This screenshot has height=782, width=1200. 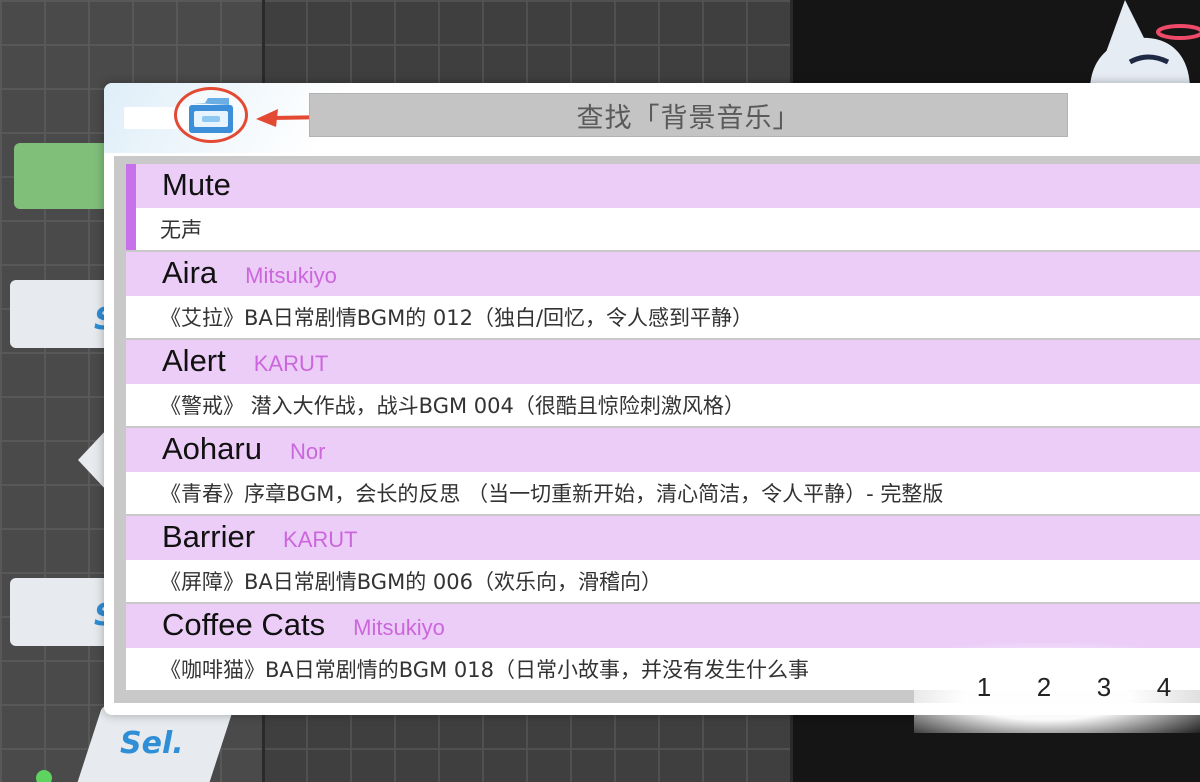 I want to click on page-3: 3, so click(x=1104, y=687).